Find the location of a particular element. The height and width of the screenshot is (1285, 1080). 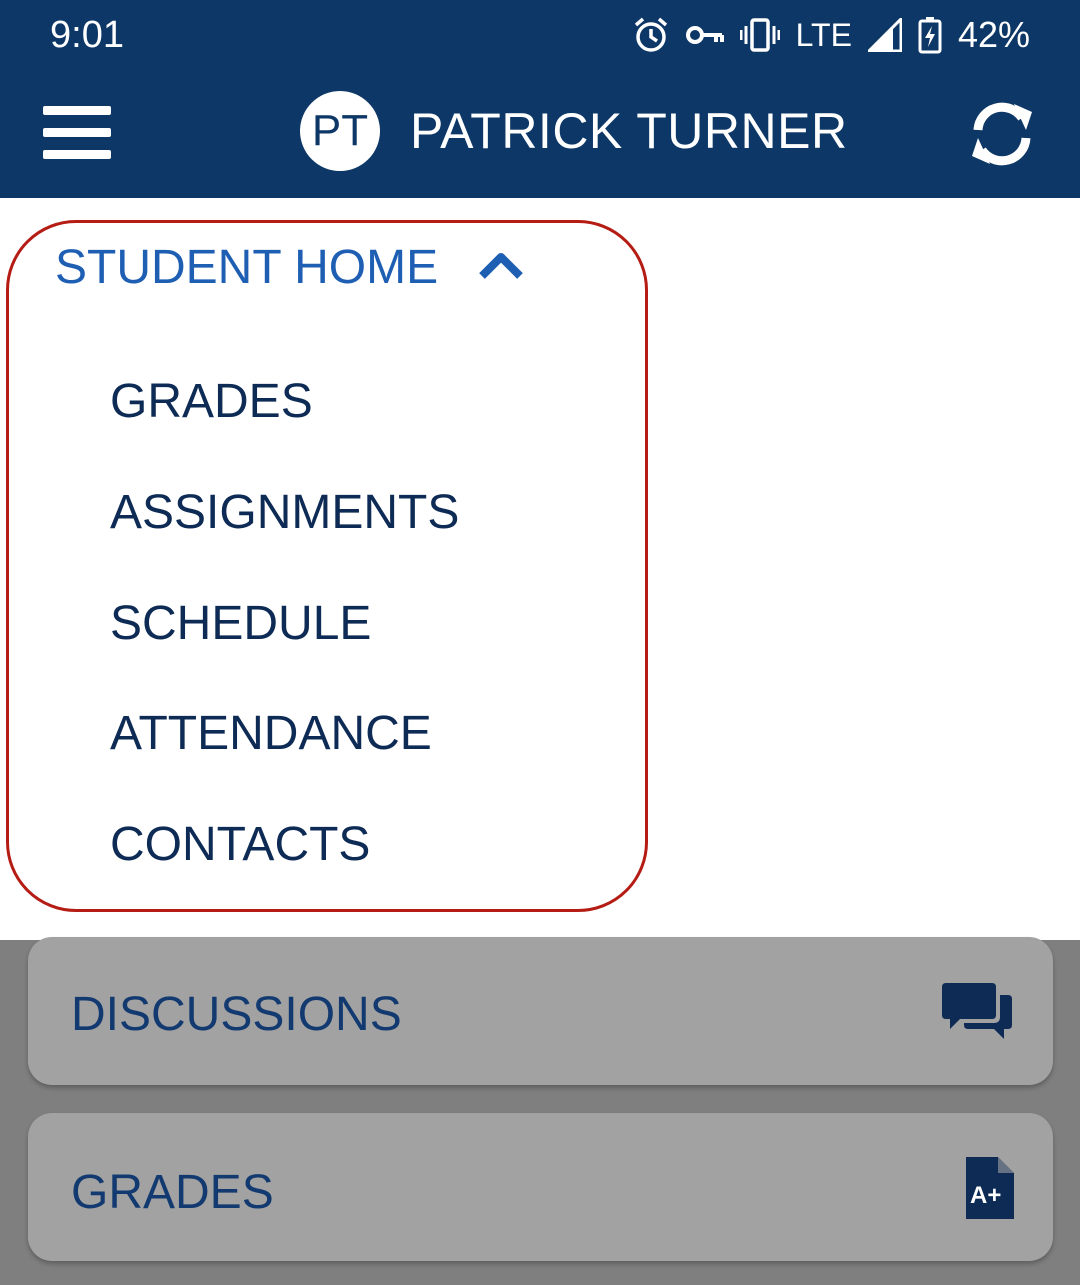

menu-item-attendance: ATTENDANCE is located at coordinates (271, 733).